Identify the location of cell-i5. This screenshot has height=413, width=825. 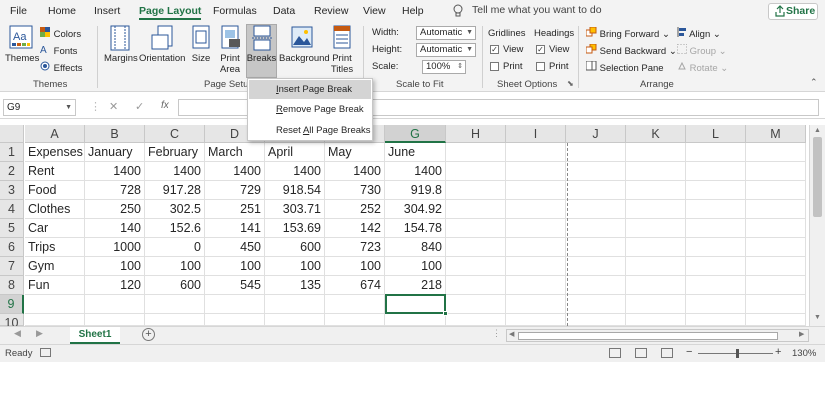
(536, 228).